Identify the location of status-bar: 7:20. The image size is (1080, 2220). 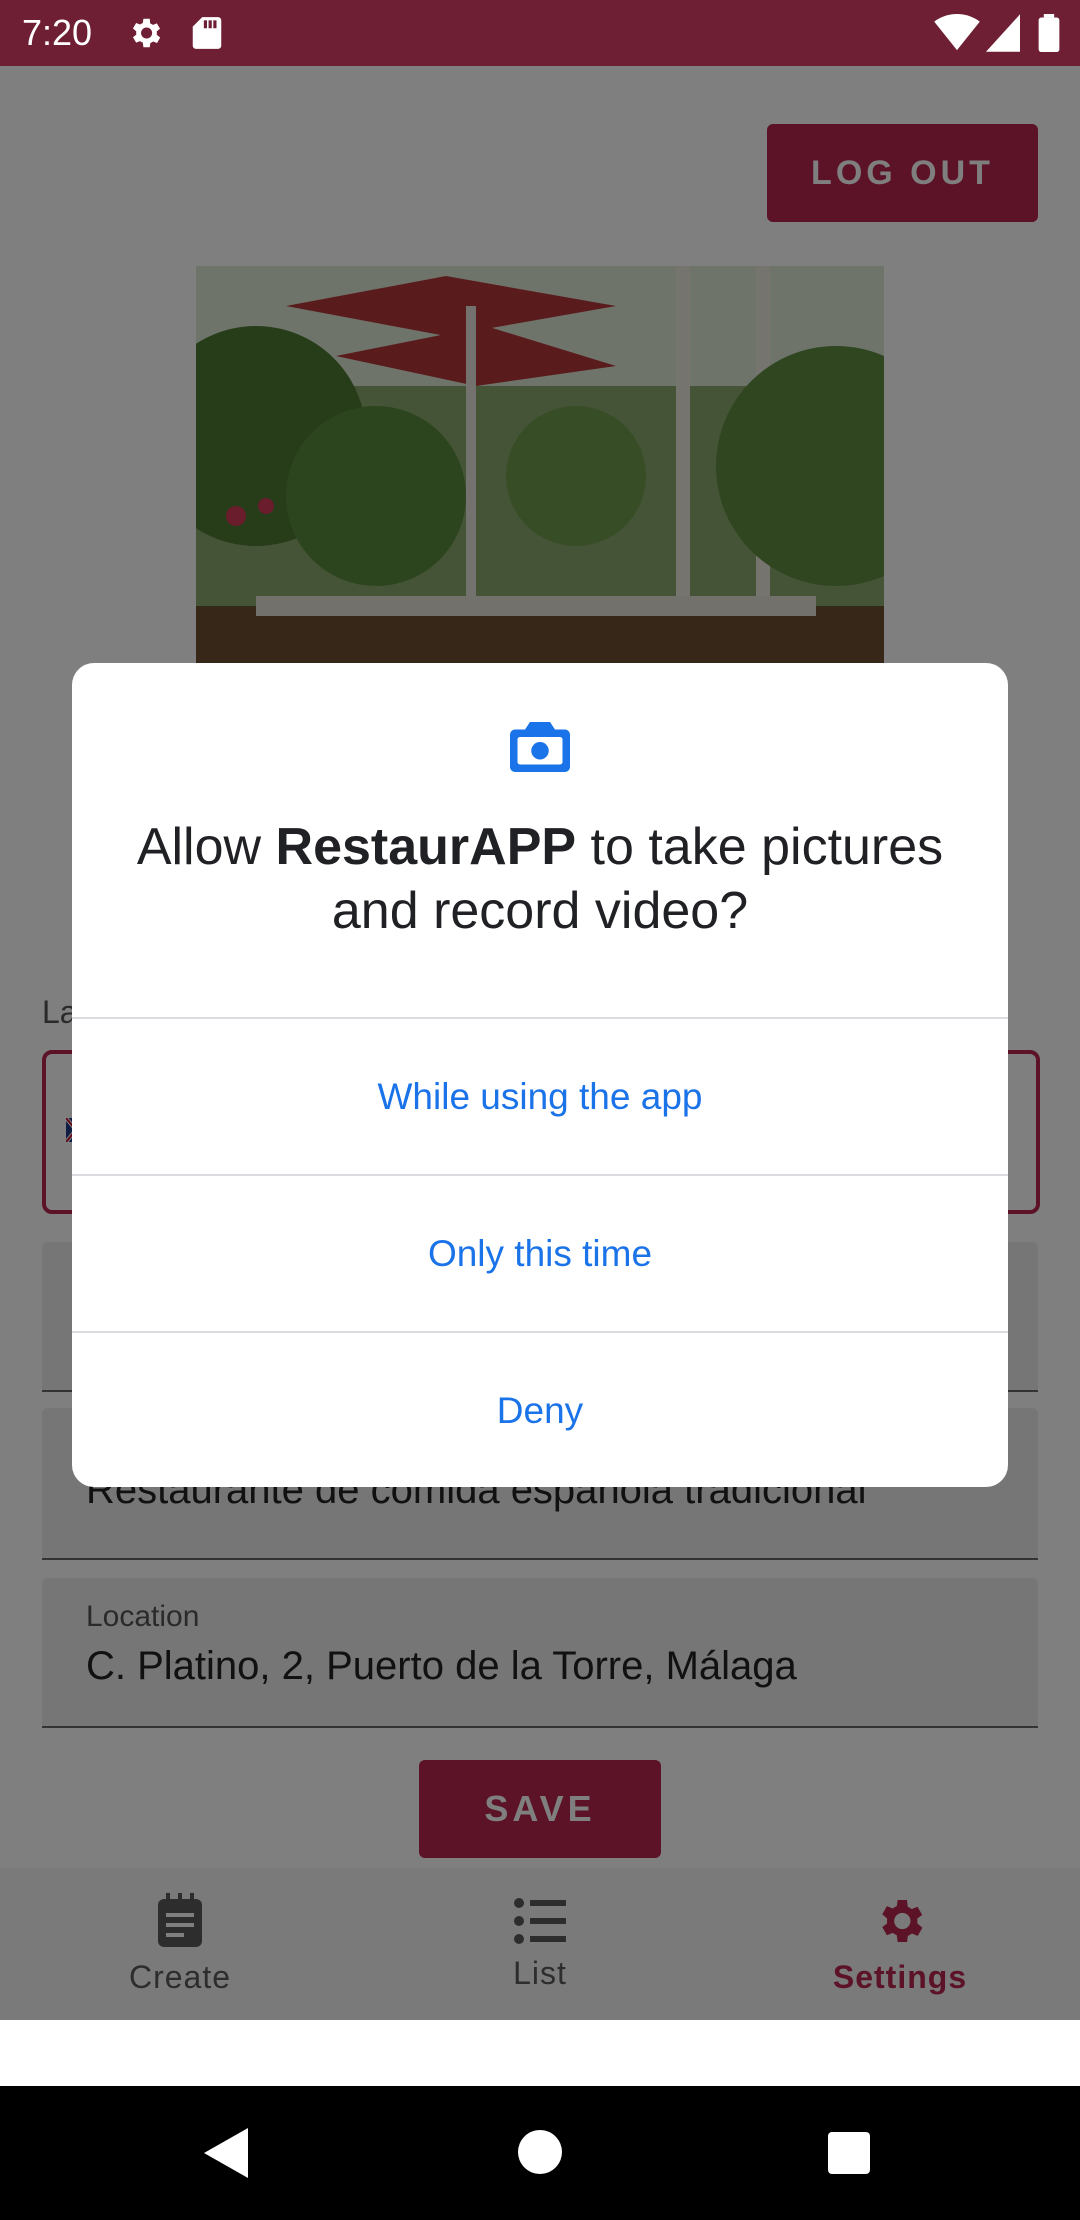
(540, 33).